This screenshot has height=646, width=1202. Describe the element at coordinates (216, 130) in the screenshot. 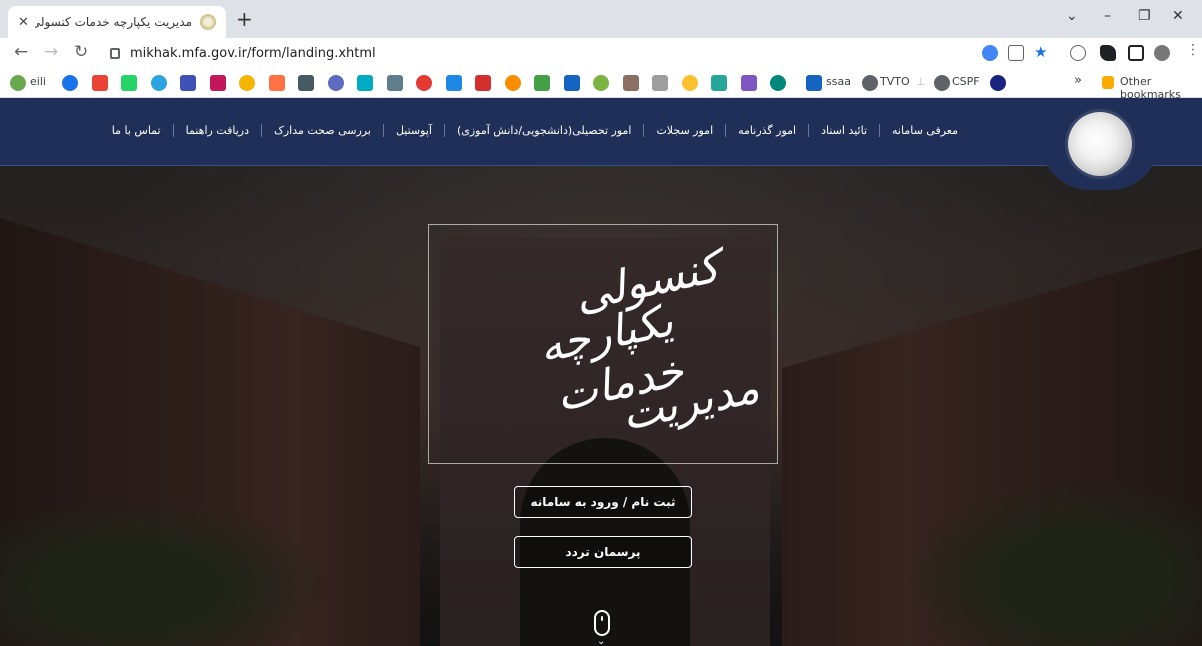

I see `nav-item-guide: دریافت راهنما` at that location.